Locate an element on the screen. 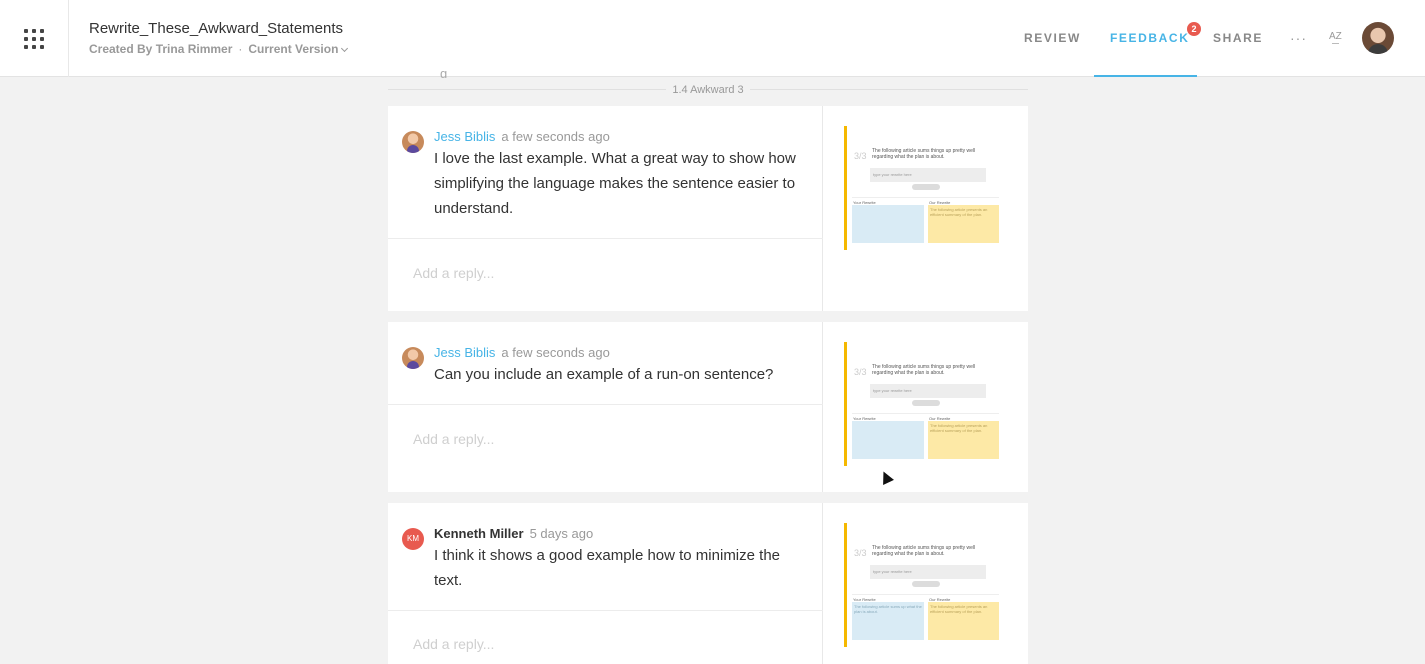 This screenshot has height=664, width=1425. comment-time: 5 days ago is located at coordinates (561, 533).